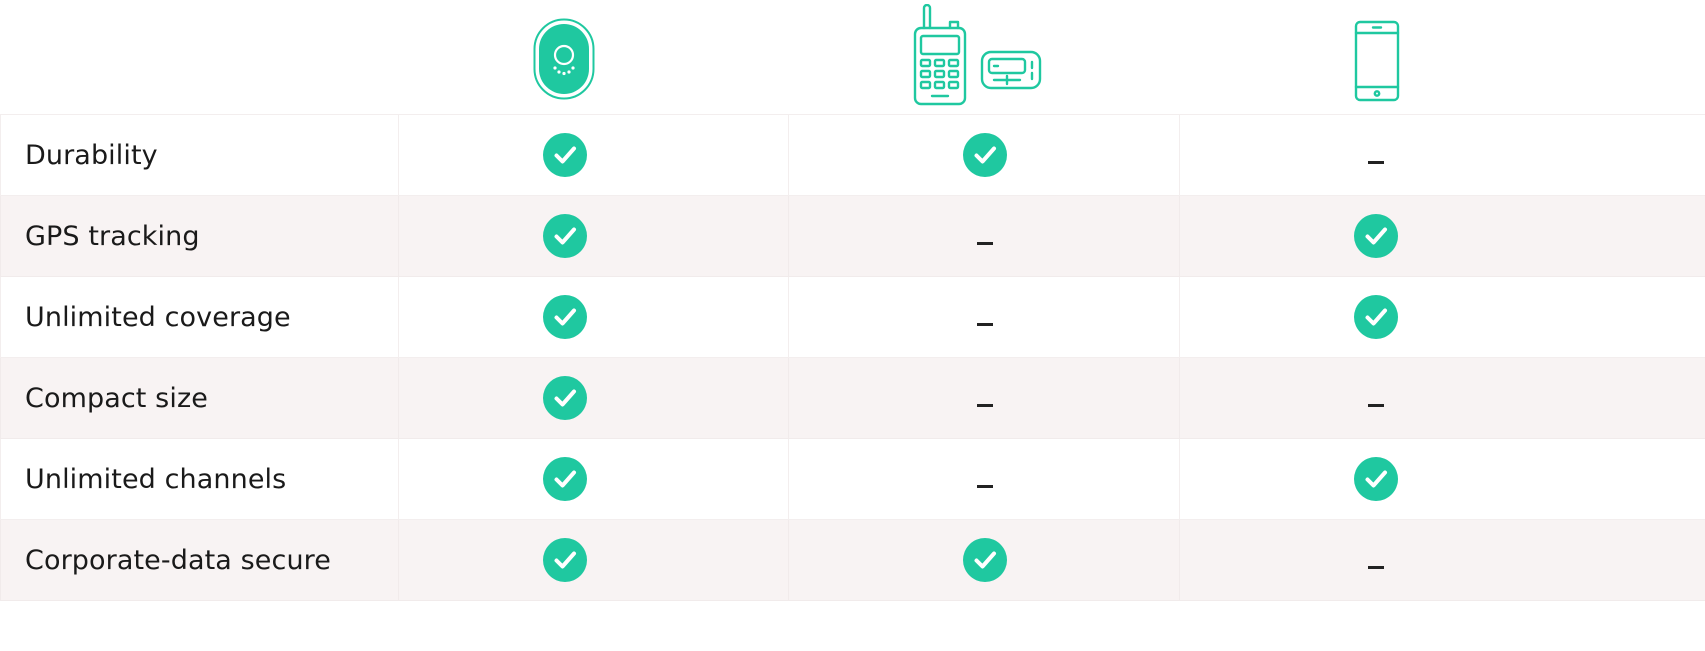  What do you see at coordinates (199, 317) in the screenshot?
I see `feature-label: Unlimited coverage` at bounding box center [199, 317].